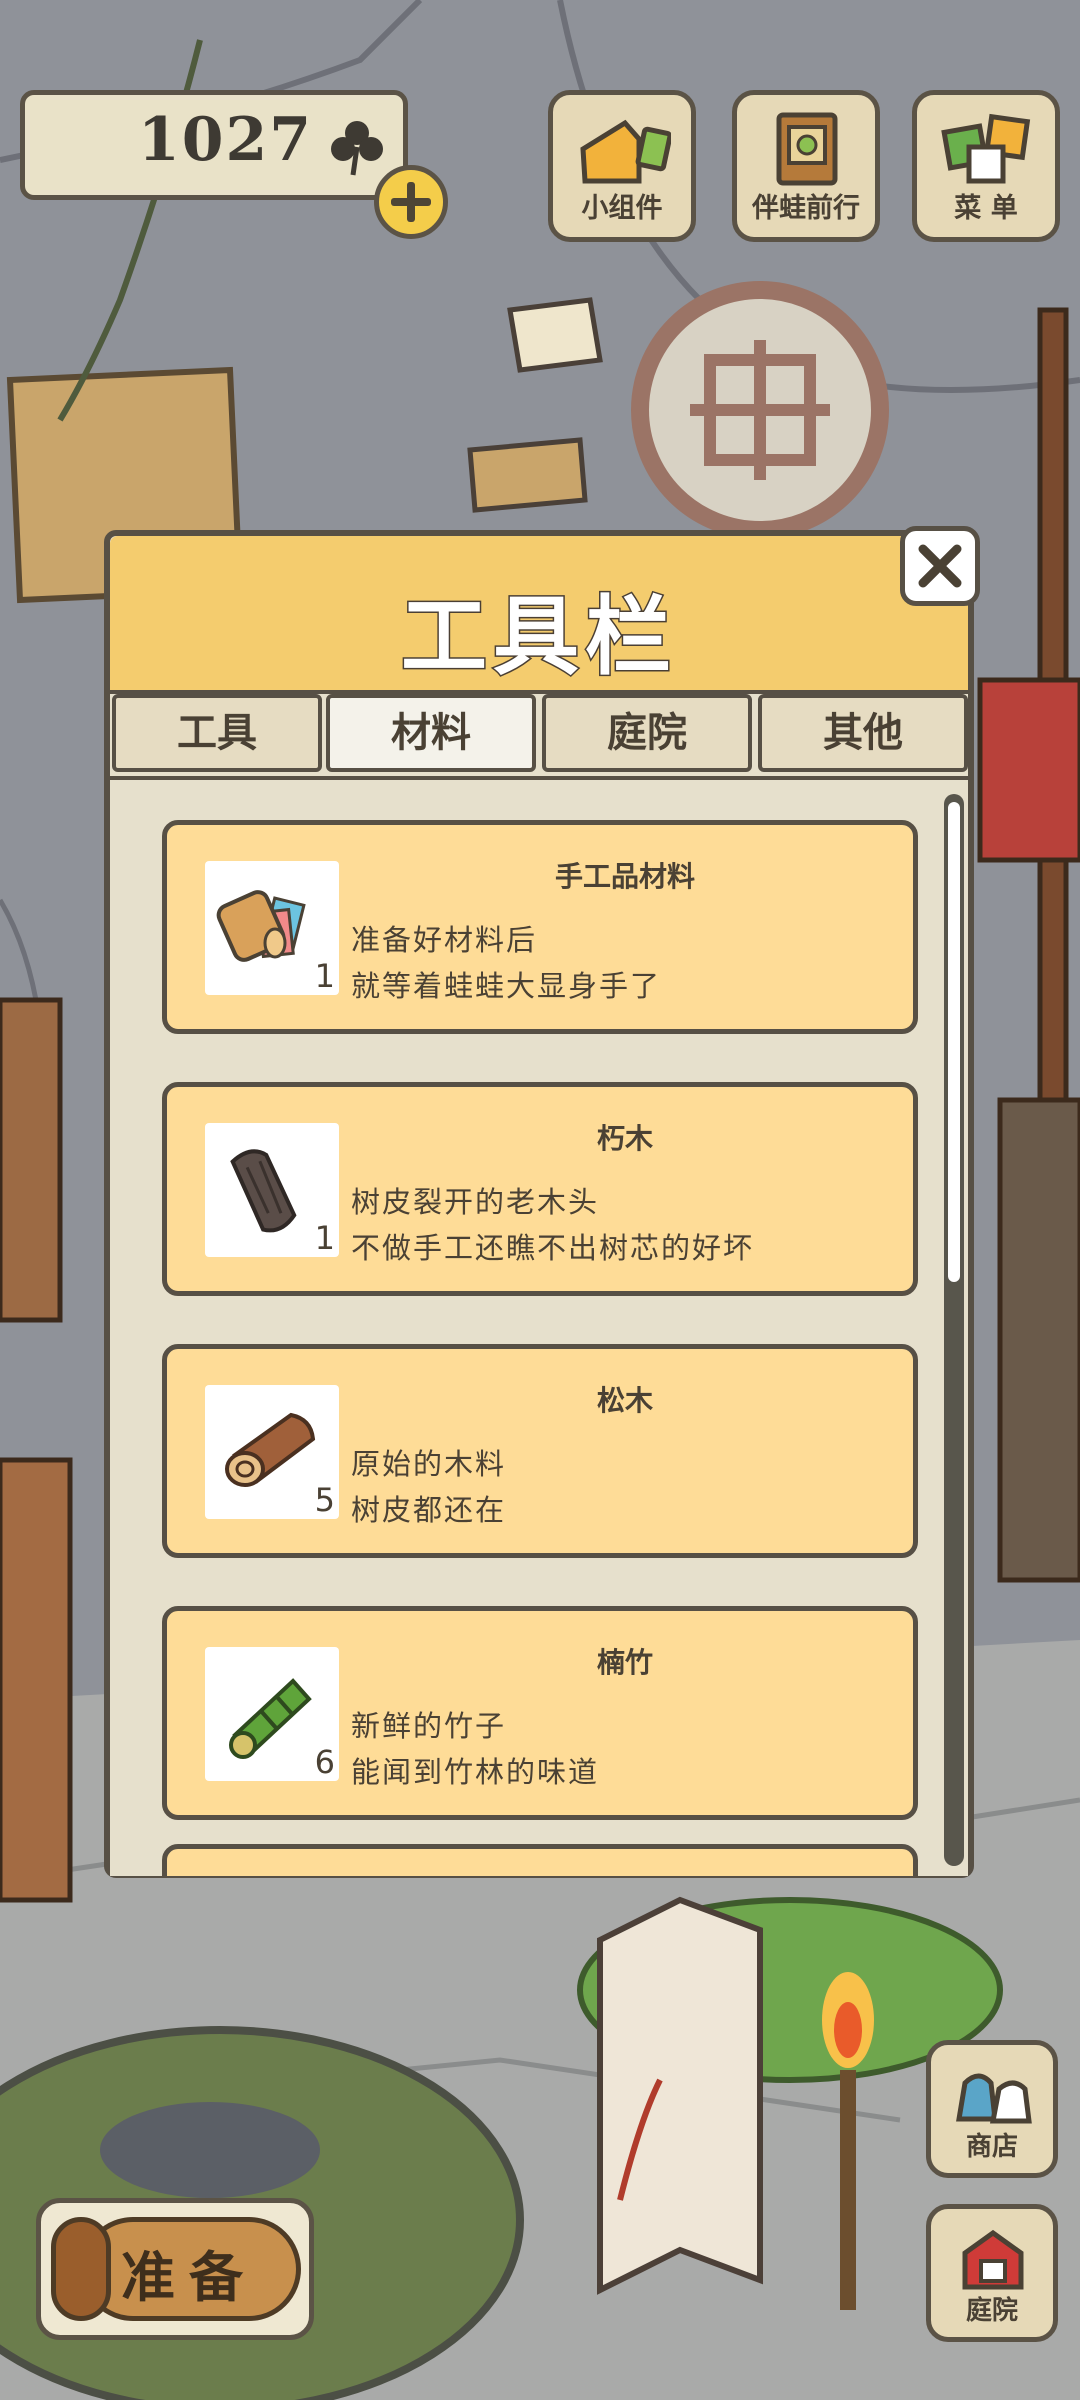  Describe the element at coordinates (411, 202) in the screenshot. I see `add-clover-button` at that location.